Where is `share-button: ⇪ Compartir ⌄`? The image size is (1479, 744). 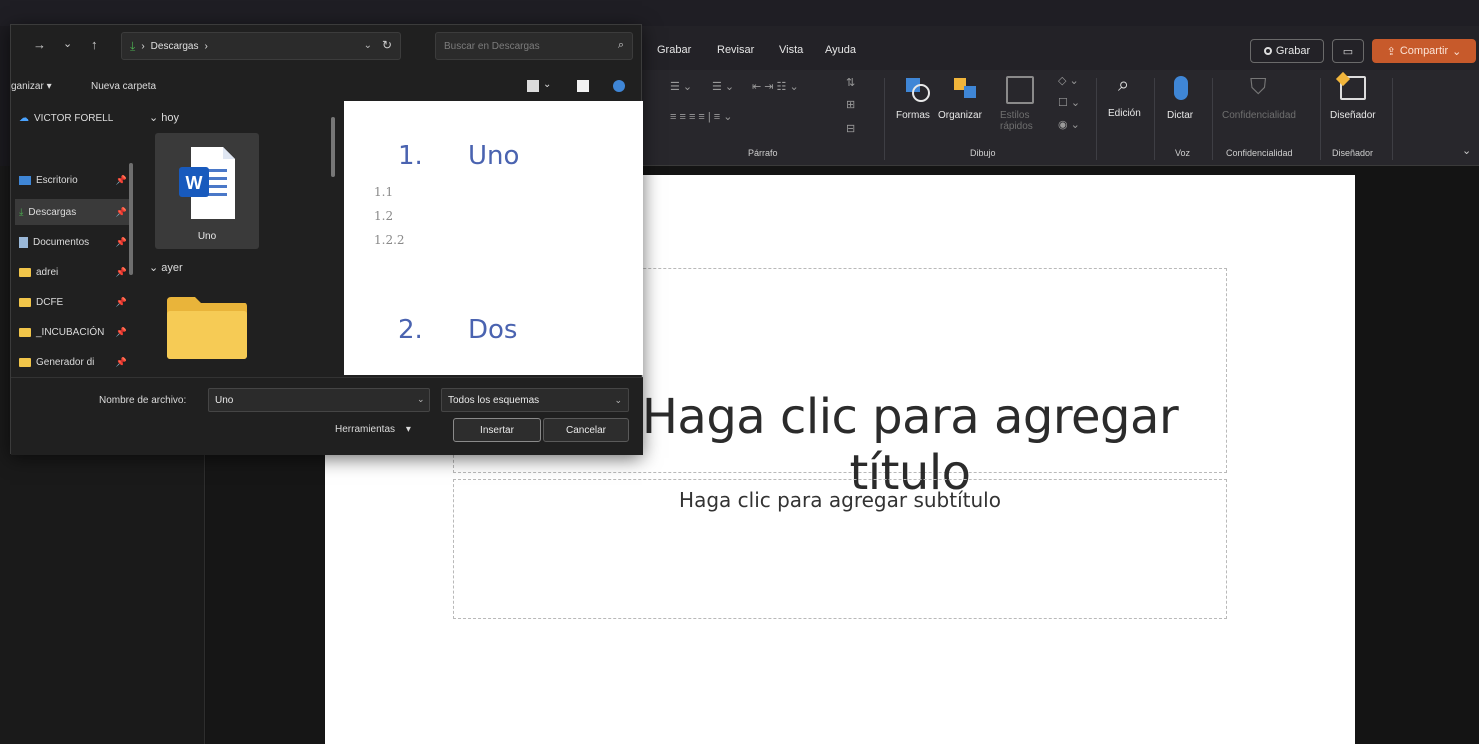 share-button: ⇪ Compartir ⌄ is located at coordinates (1424, 51).